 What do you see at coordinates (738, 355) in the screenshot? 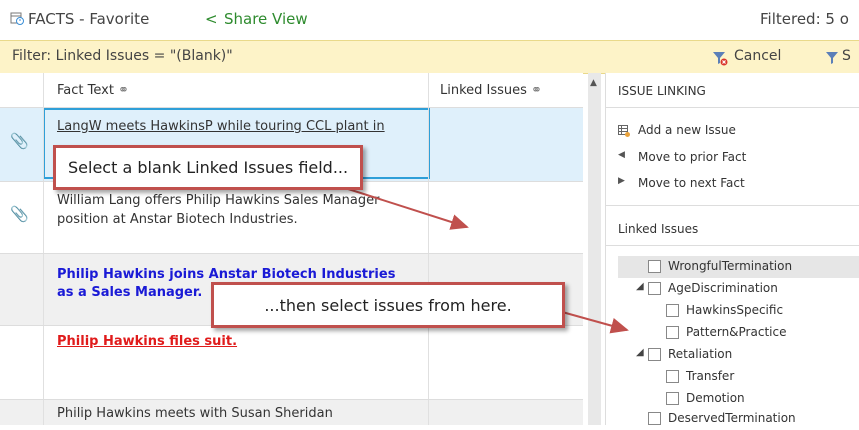
I see `tree-item-retaliation: ◢ Retaliation` at bounding box center [738, 355].